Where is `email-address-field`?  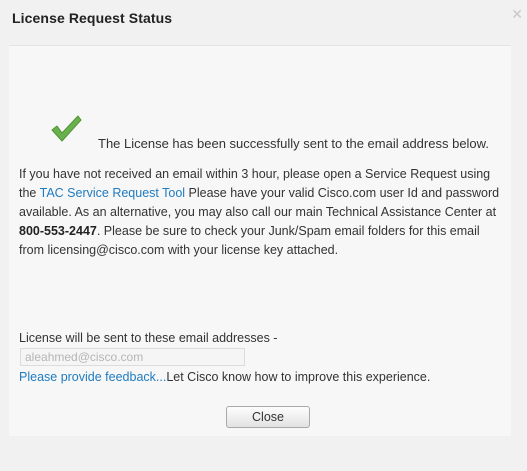
email-address-field is located at coordinates (132, 357).